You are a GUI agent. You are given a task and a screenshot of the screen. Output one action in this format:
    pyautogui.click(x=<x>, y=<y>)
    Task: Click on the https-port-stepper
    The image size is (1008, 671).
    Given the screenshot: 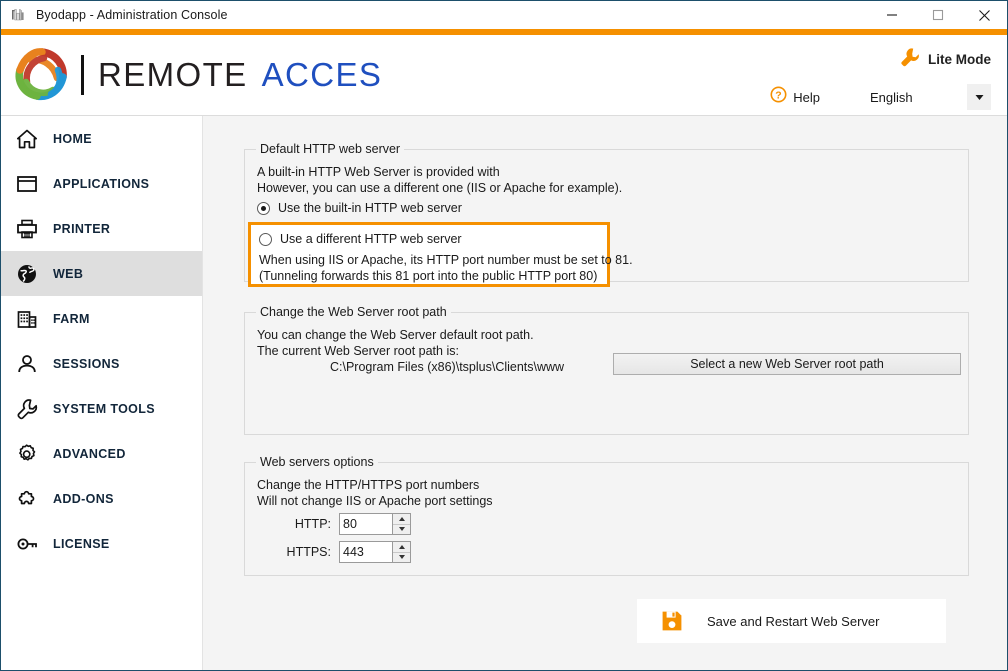 What is the action you would take?
    pyautogui.click(x=375, y=552)
    